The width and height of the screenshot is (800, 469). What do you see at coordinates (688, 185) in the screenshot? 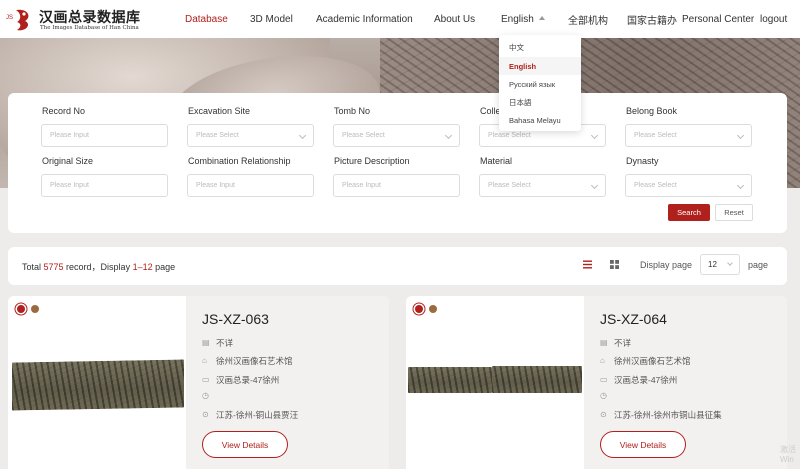
I see `dynasty-select: Please Select` at bounding box center [688, 185].